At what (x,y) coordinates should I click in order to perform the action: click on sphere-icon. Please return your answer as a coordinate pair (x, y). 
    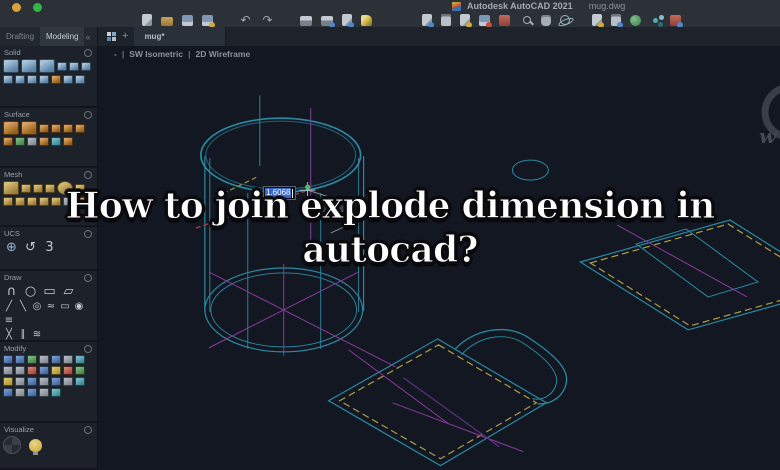
    Looking at the image, I should click on (74, 66).